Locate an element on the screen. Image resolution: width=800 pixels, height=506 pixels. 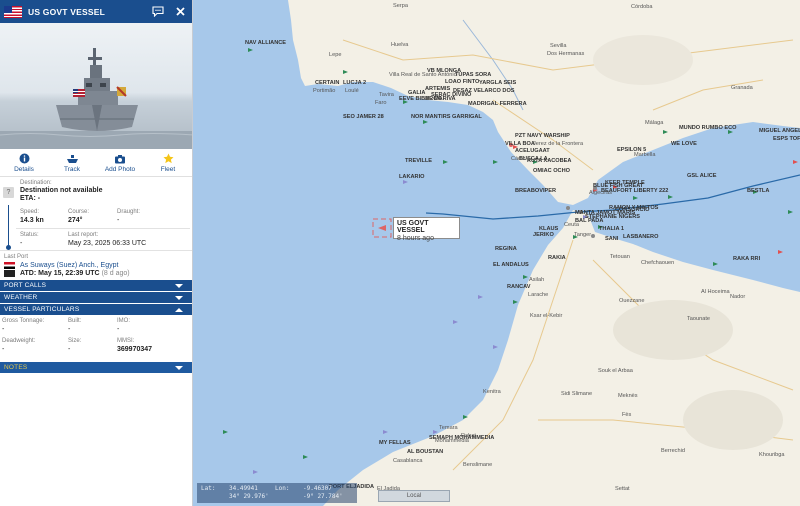
last-port-link: As Suways (Suez) Anch., Egypt is located at coordinates (69, 265).